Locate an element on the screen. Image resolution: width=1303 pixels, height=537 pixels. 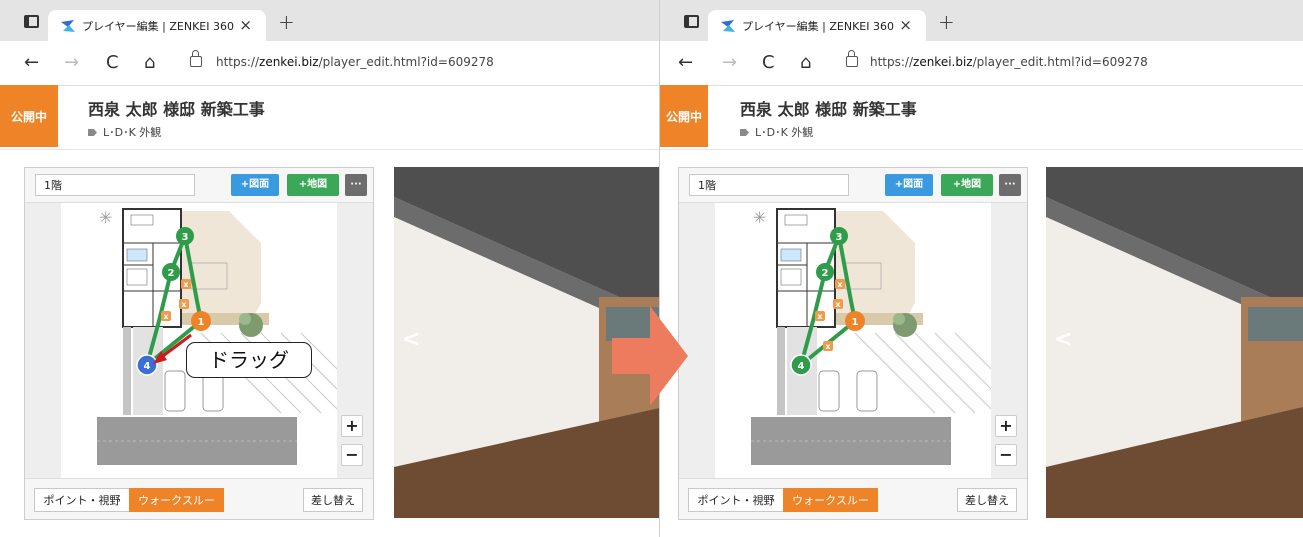
drag-instruction-callout: ドラッグ is located at coordinates (249, 360).